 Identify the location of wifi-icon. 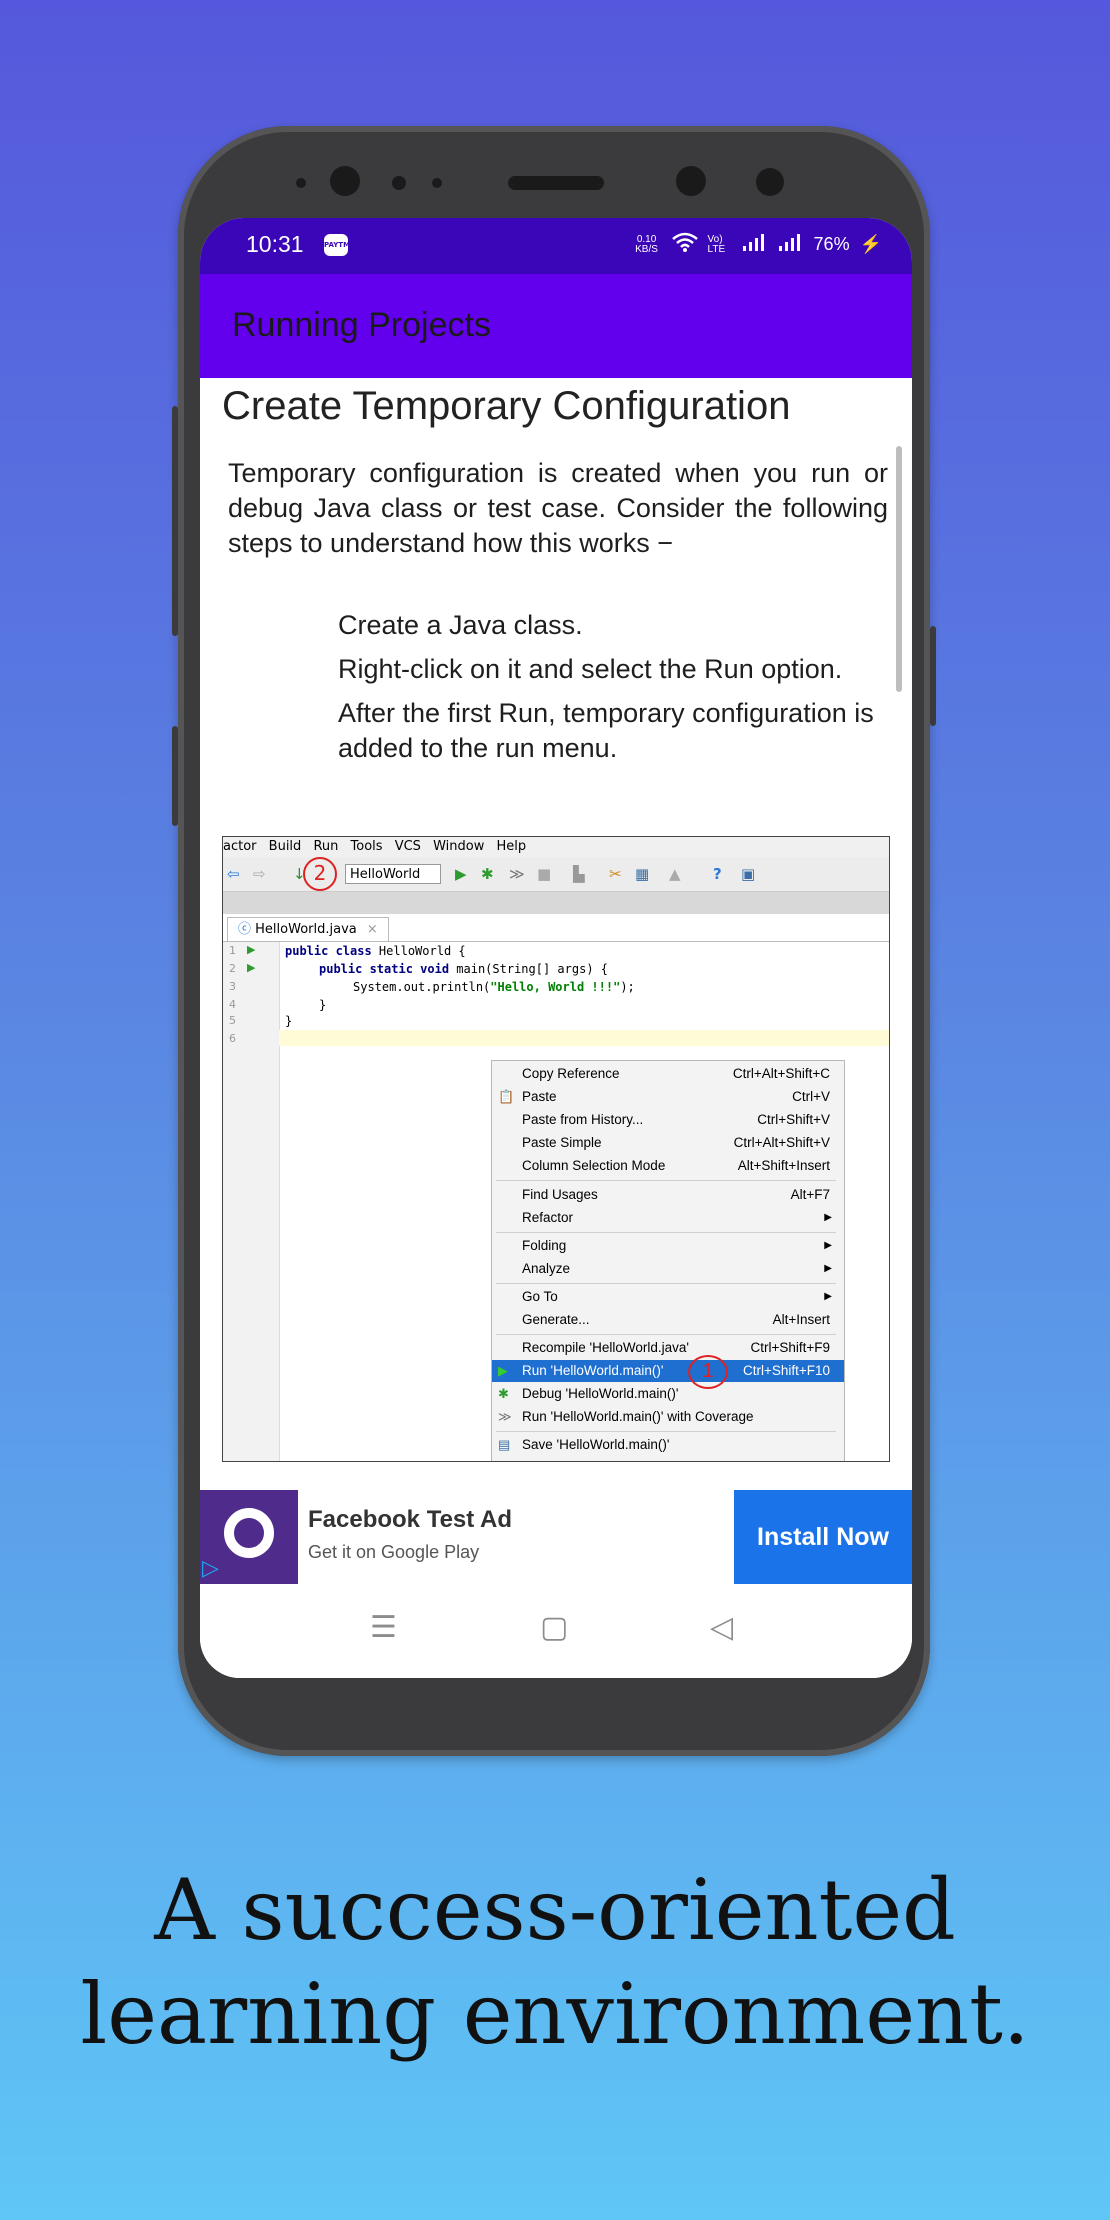
(684, 244).